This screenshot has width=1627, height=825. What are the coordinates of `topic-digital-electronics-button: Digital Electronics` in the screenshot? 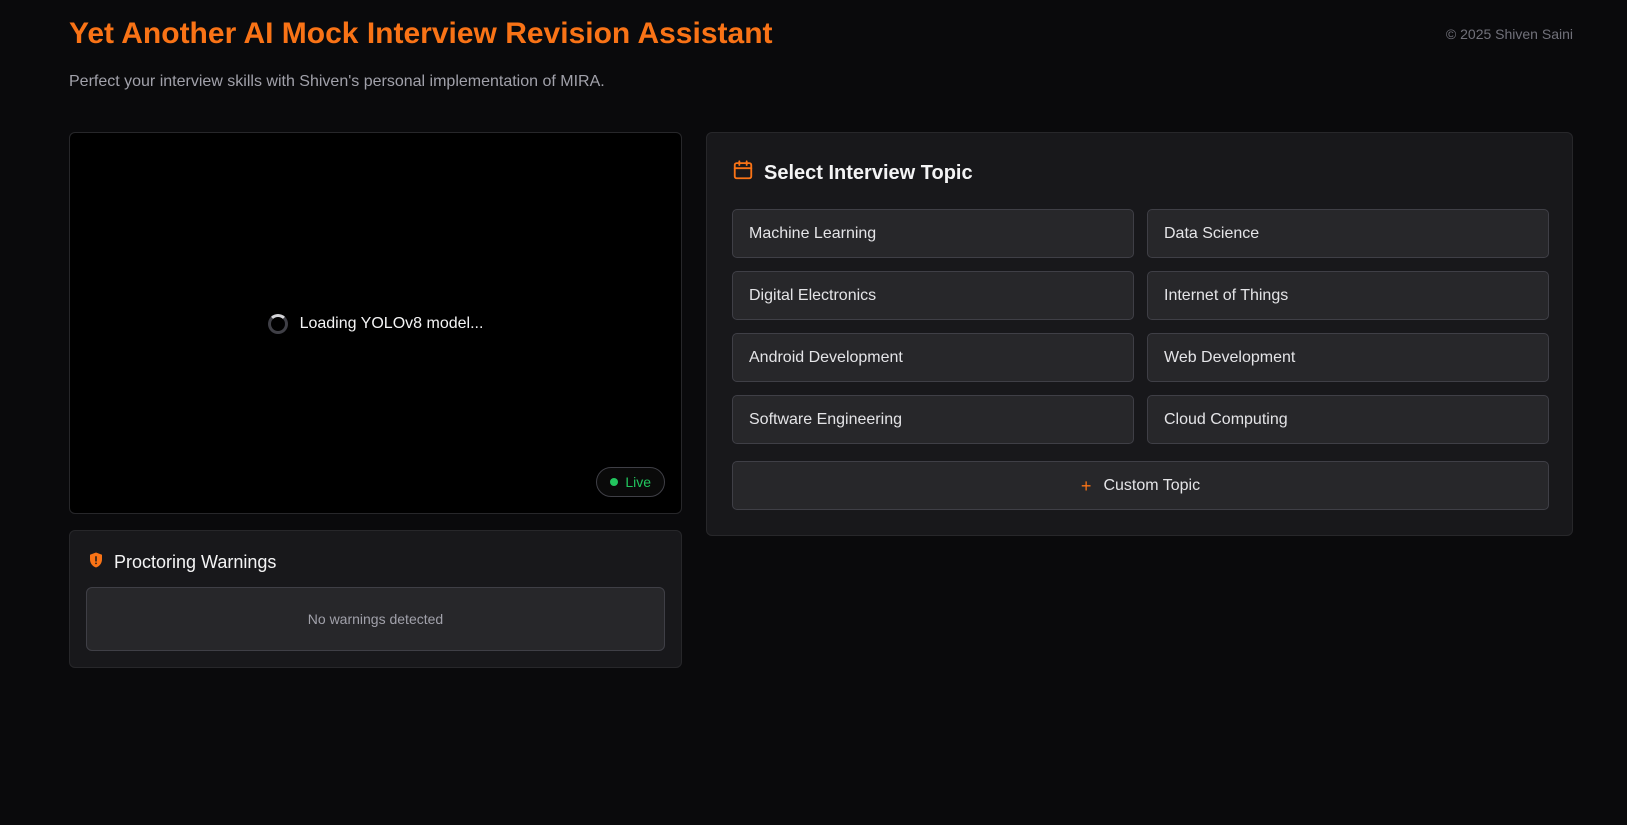 It's located at (933, 295).